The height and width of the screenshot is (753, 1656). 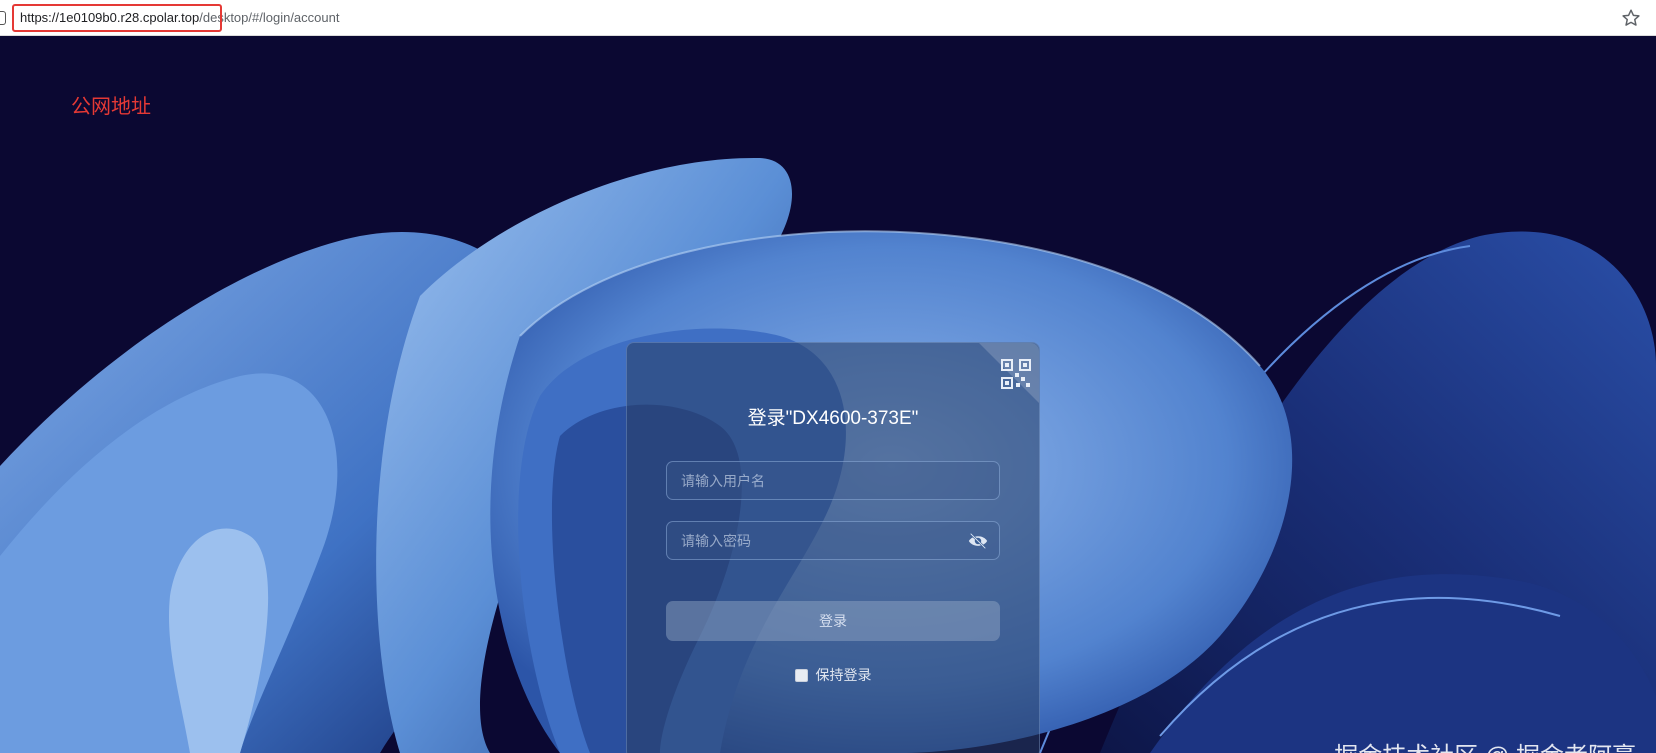 I want to click on page-info-icon, so click(x=3, y=18).